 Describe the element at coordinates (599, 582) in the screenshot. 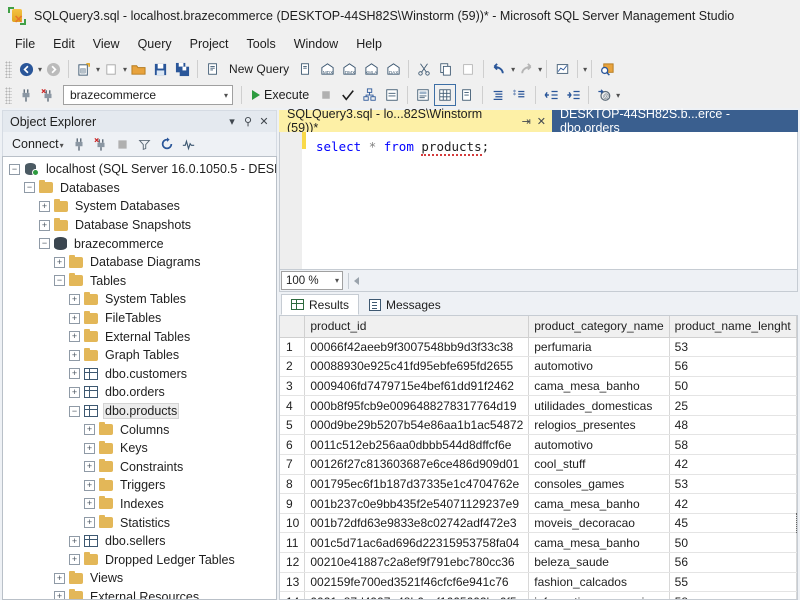

I see `table-cell: fashion_calcados` at that location.